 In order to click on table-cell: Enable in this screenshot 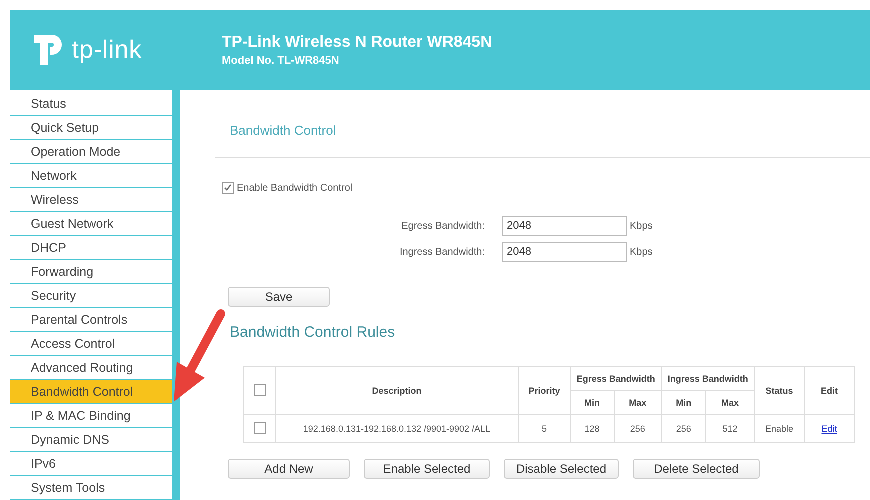, I will do `click(779, 428)`.